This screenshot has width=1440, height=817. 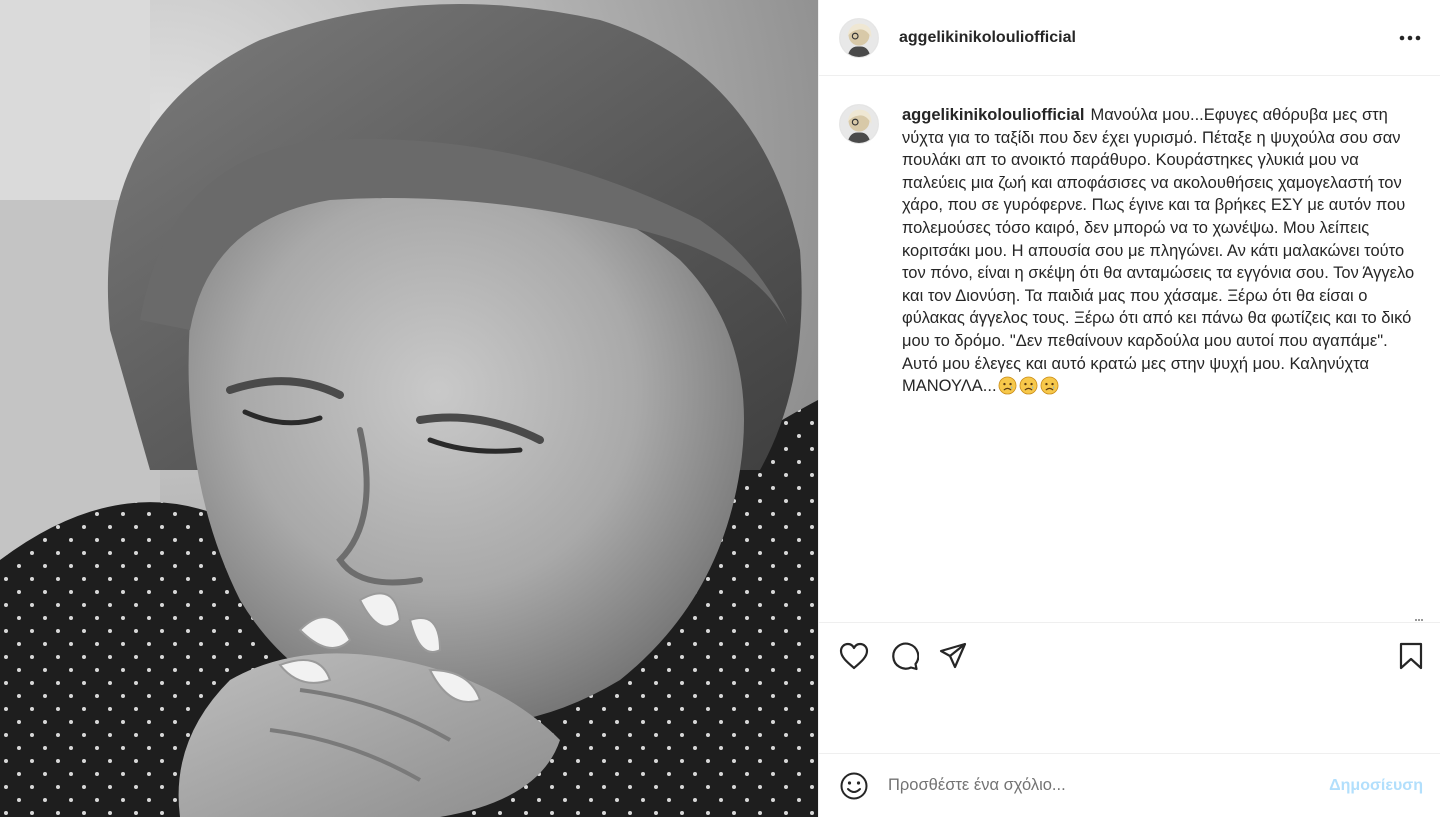 I want to click on comment-input, so click(x=1098, y=785).